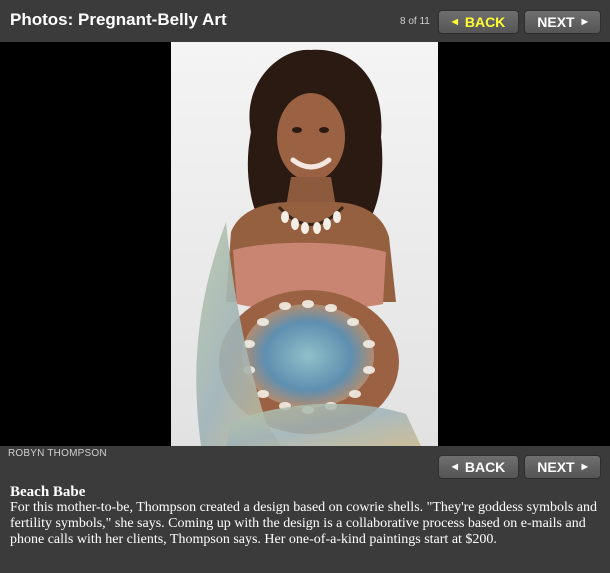 Image resolution: width=610 pixels, height=573 pixels. I want to click on caption-title: Beach Babe, so click(48, 492).